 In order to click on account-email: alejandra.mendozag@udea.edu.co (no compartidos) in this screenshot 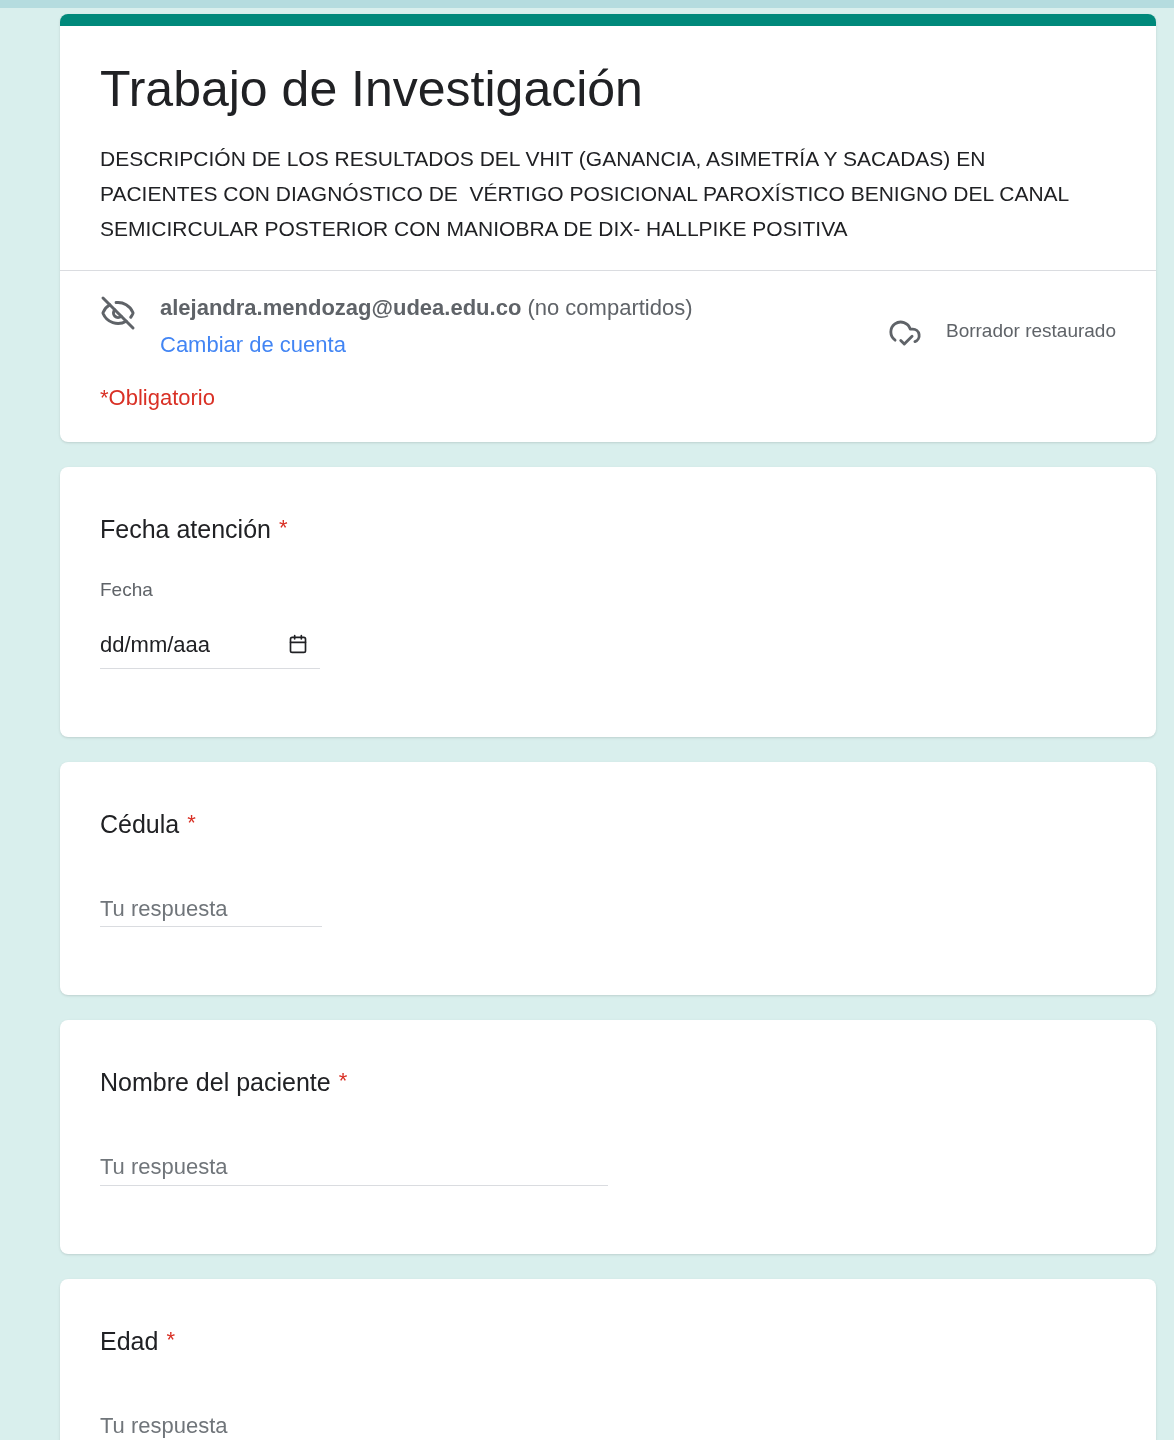, I will do `click(427, 307)`.